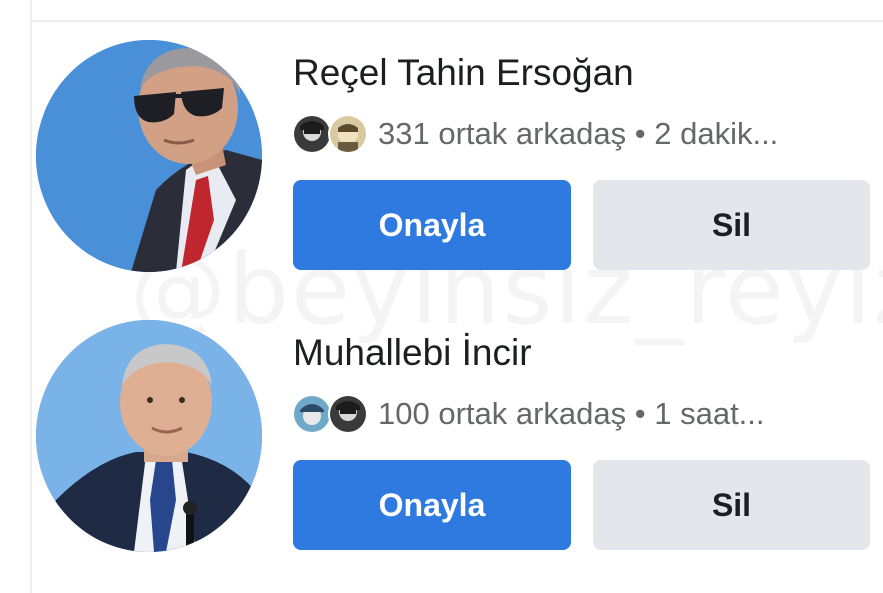  What do you see at coordinates (412, 353) in the screenshot?
I see `requester-name: Muhallebi İncir` at bounding box center [412, 353].